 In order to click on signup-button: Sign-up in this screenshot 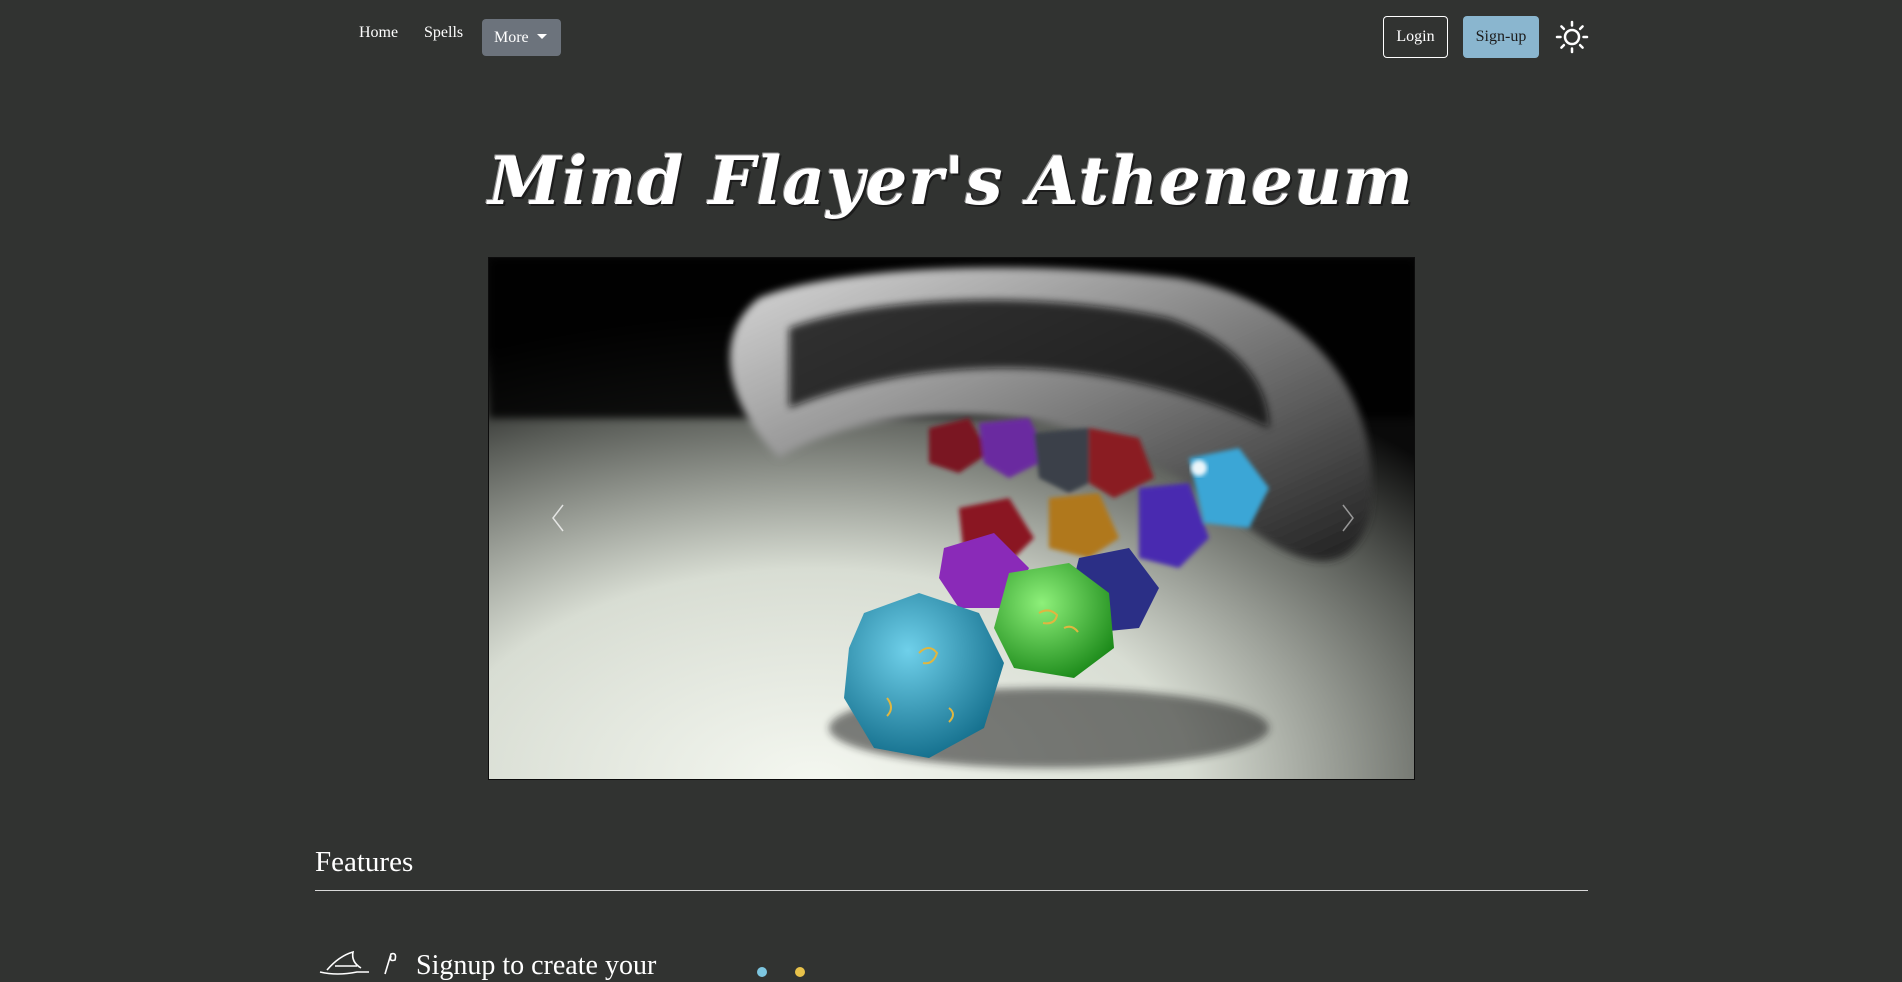, I will do `click(1501, 37)`.